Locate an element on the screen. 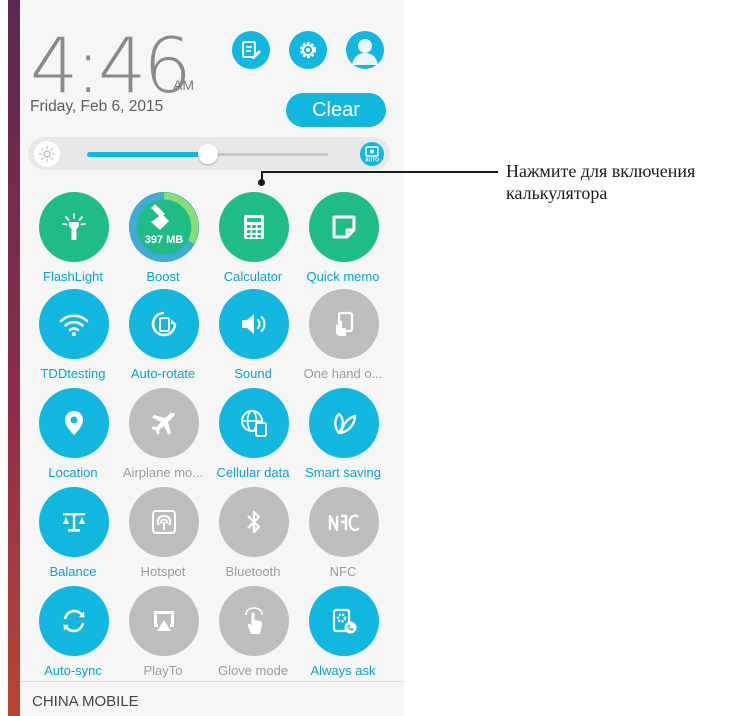  brightness-slider-thumb is located at coordinates (208, 154).